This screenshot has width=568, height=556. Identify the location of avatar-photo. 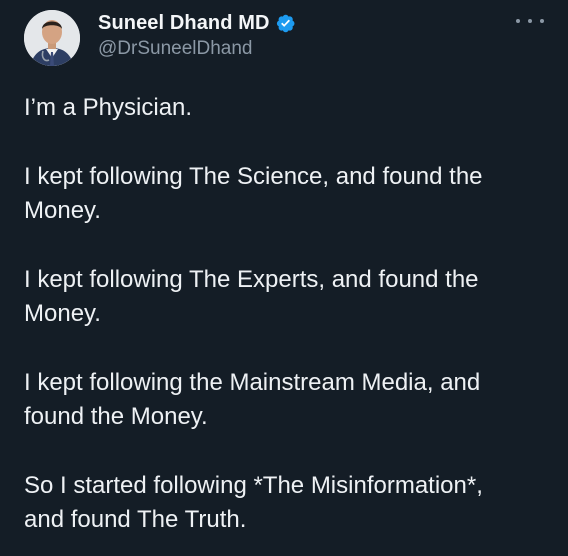
(52, 38).